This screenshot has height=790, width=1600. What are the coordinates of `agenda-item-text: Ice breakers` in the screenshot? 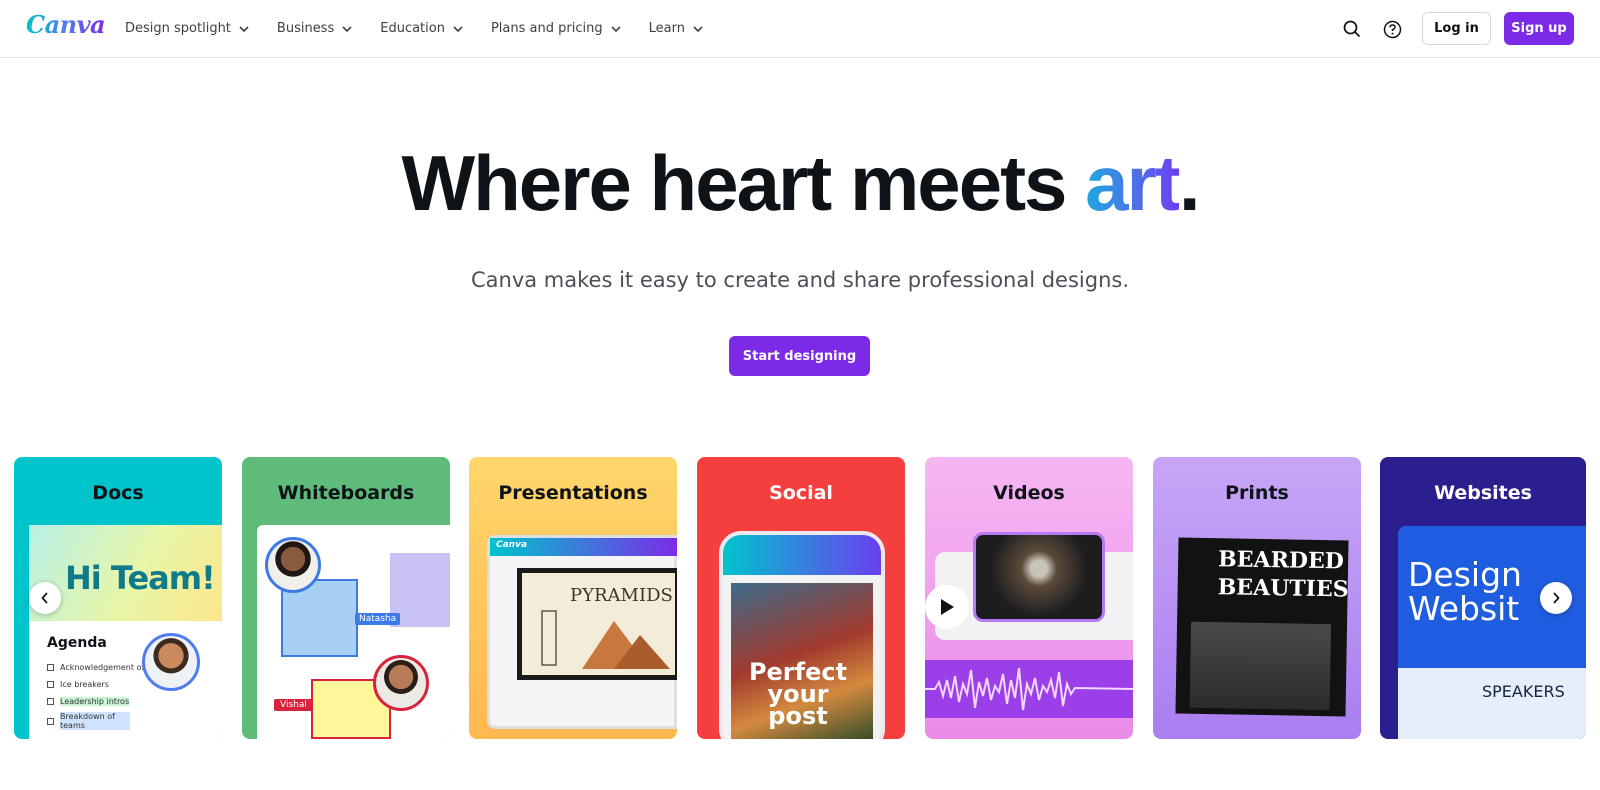 It's located at (84, 684).